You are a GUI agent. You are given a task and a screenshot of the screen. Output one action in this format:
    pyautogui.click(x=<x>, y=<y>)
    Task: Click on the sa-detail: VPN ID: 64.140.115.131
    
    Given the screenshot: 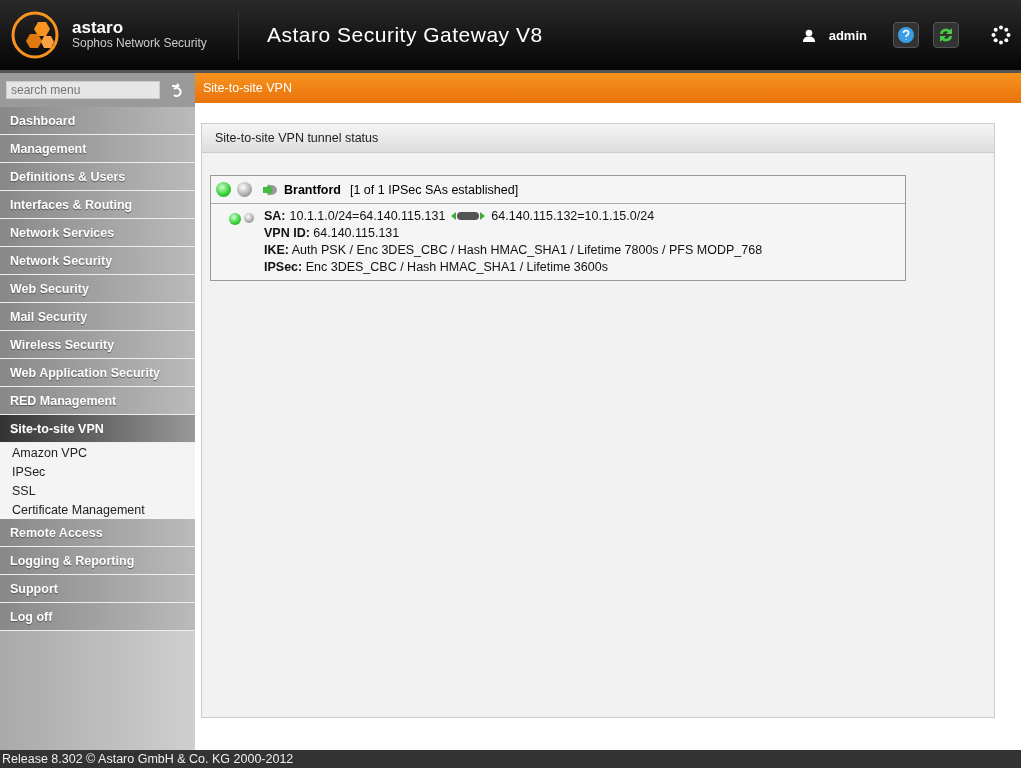 What is the action you would take?
    pyautogui.click(x=332, y=233)
    